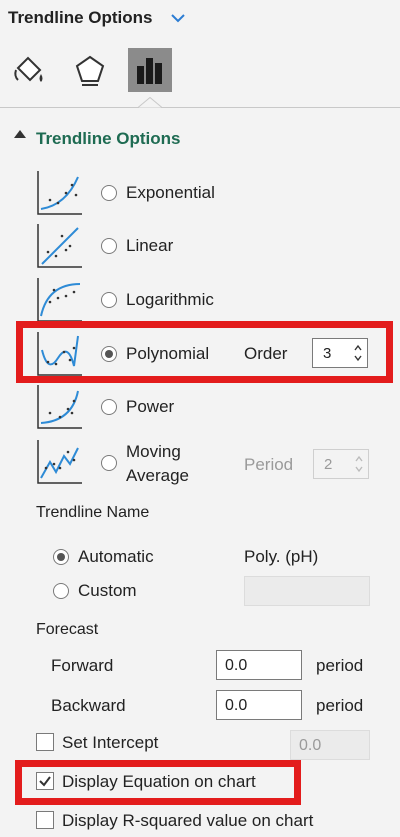 The height and width of the screenshot is (837, 400). What do you see at coordinates (359, 464) in the screenshot?
I see `spinner-arrows-icon` at bounding box center [359, 464].